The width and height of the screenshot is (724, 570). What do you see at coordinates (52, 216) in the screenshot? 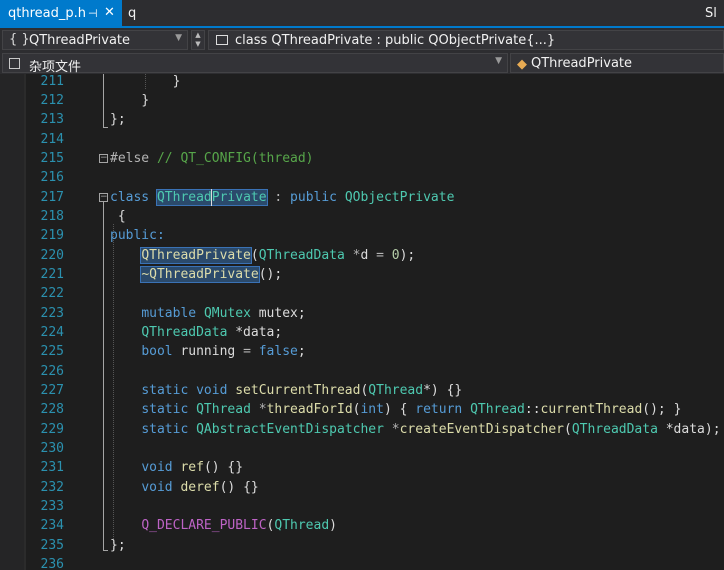
I see `line-number: 218` at bounding box center [52, 216].